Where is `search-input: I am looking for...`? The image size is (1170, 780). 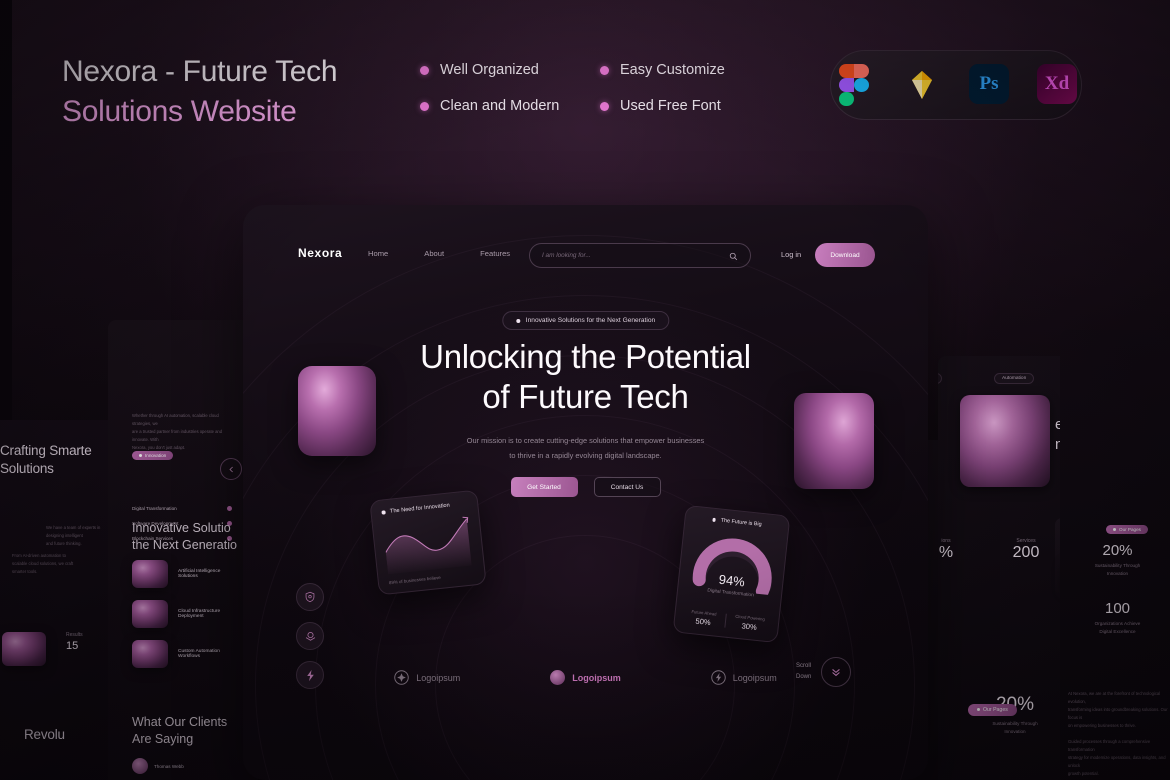
search-input: I am looking for... is located at coordinates (640, 255).